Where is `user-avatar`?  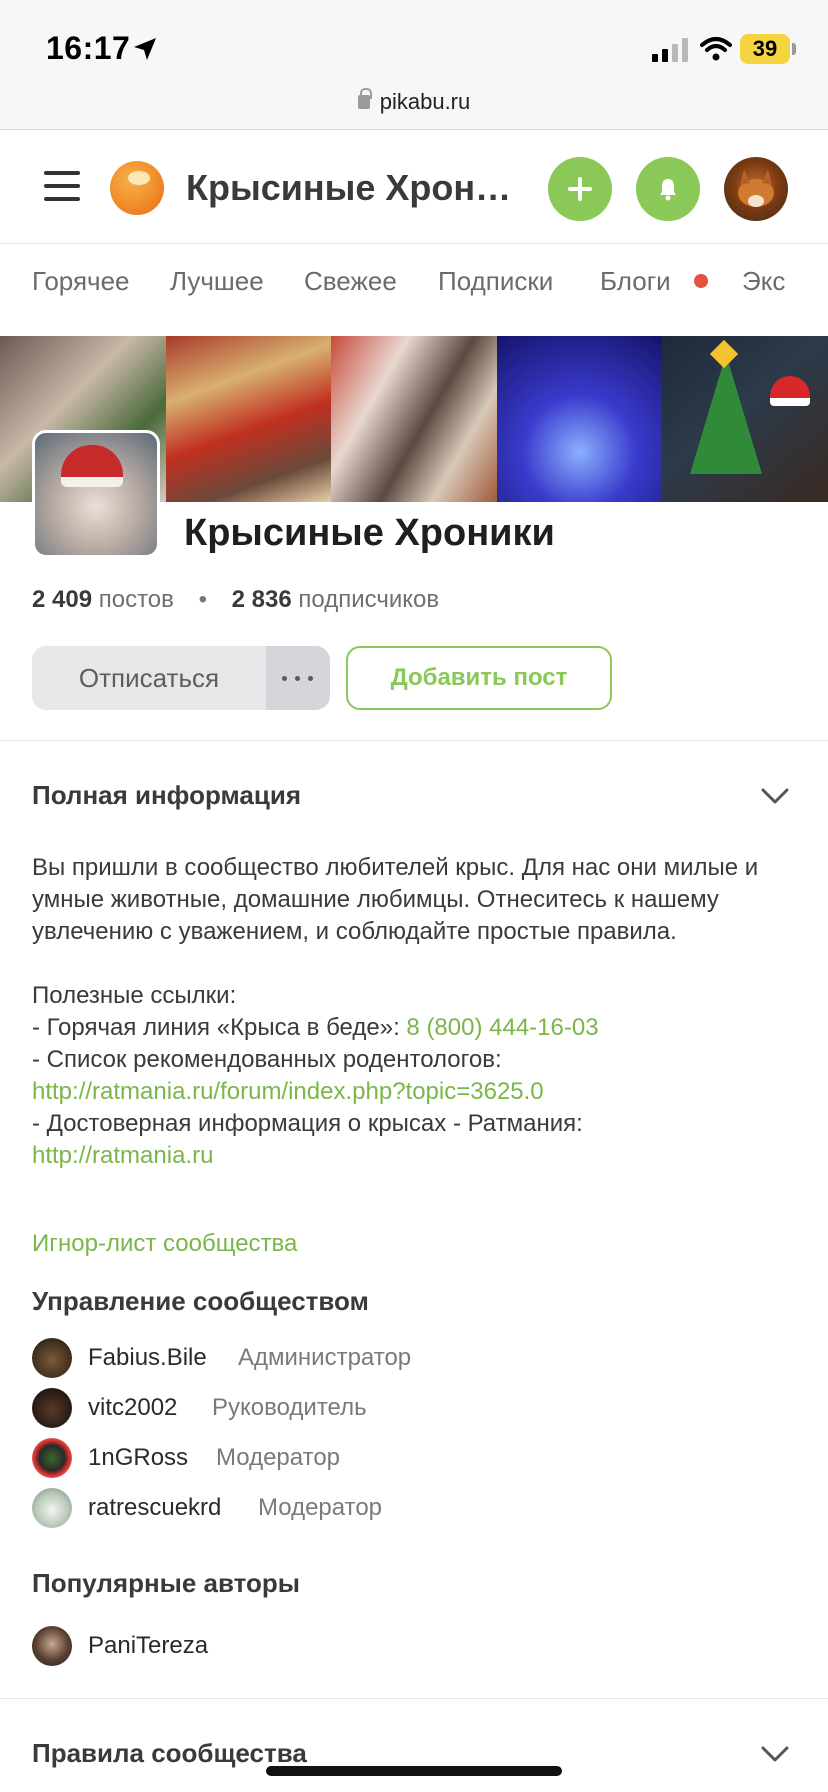
user-avatar is located at coordinates (756, 189).